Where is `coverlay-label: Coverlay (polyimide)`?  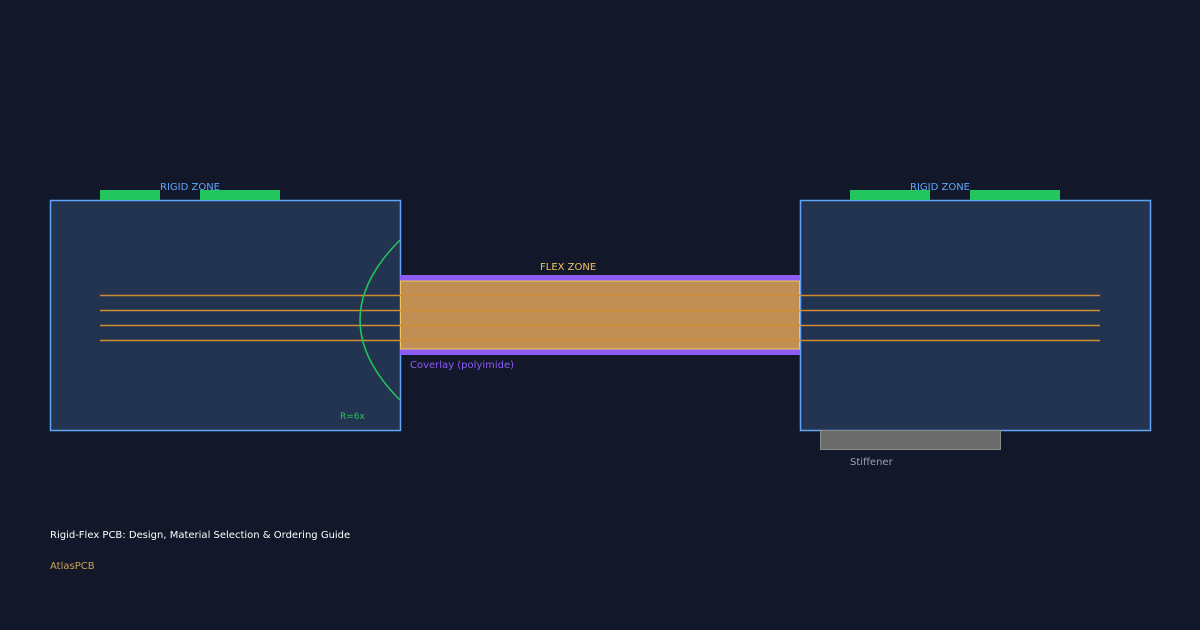
coverlay-label: Coverlay (polyimide) is located at coordinates (462, 365).